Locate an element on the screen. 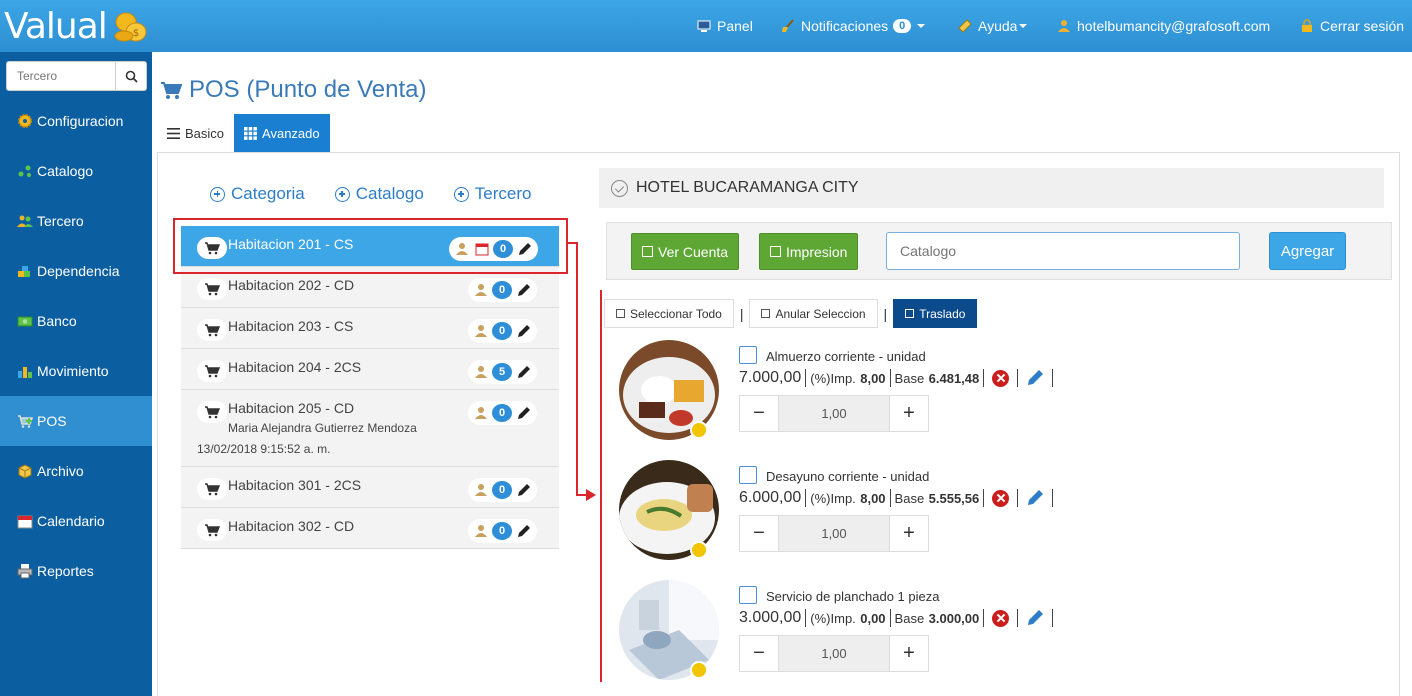  checkbox-icon is located at coordinates (910, 313).